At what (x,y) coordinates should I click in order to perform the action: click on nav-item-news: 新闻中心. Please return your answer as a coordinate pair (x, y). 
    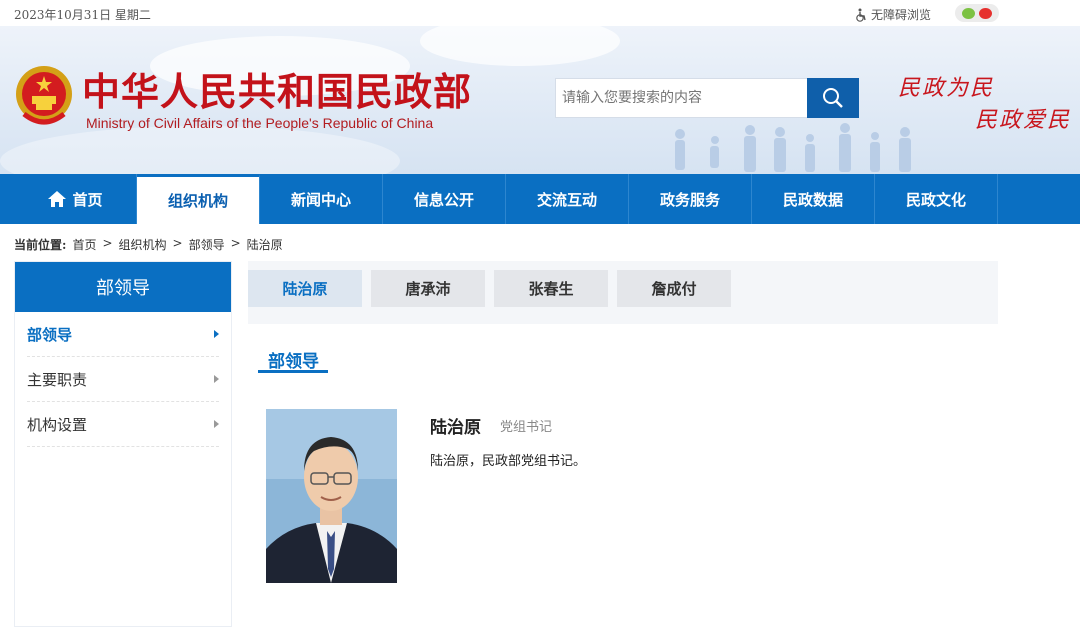
    Looking at the image, I should click on (321, 199).